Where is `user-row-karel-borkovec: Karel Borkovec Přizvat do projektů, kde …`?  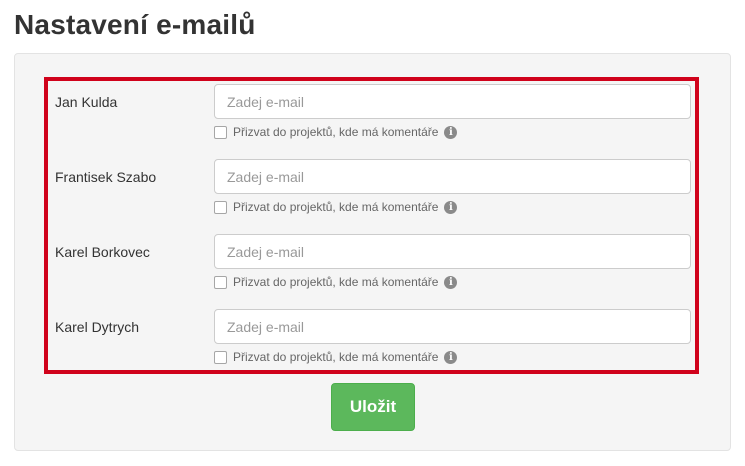
user-row-karel-borkovec: Karel Borkovec Přizvat do projektů, kde … is located at coordinates (375, 269).